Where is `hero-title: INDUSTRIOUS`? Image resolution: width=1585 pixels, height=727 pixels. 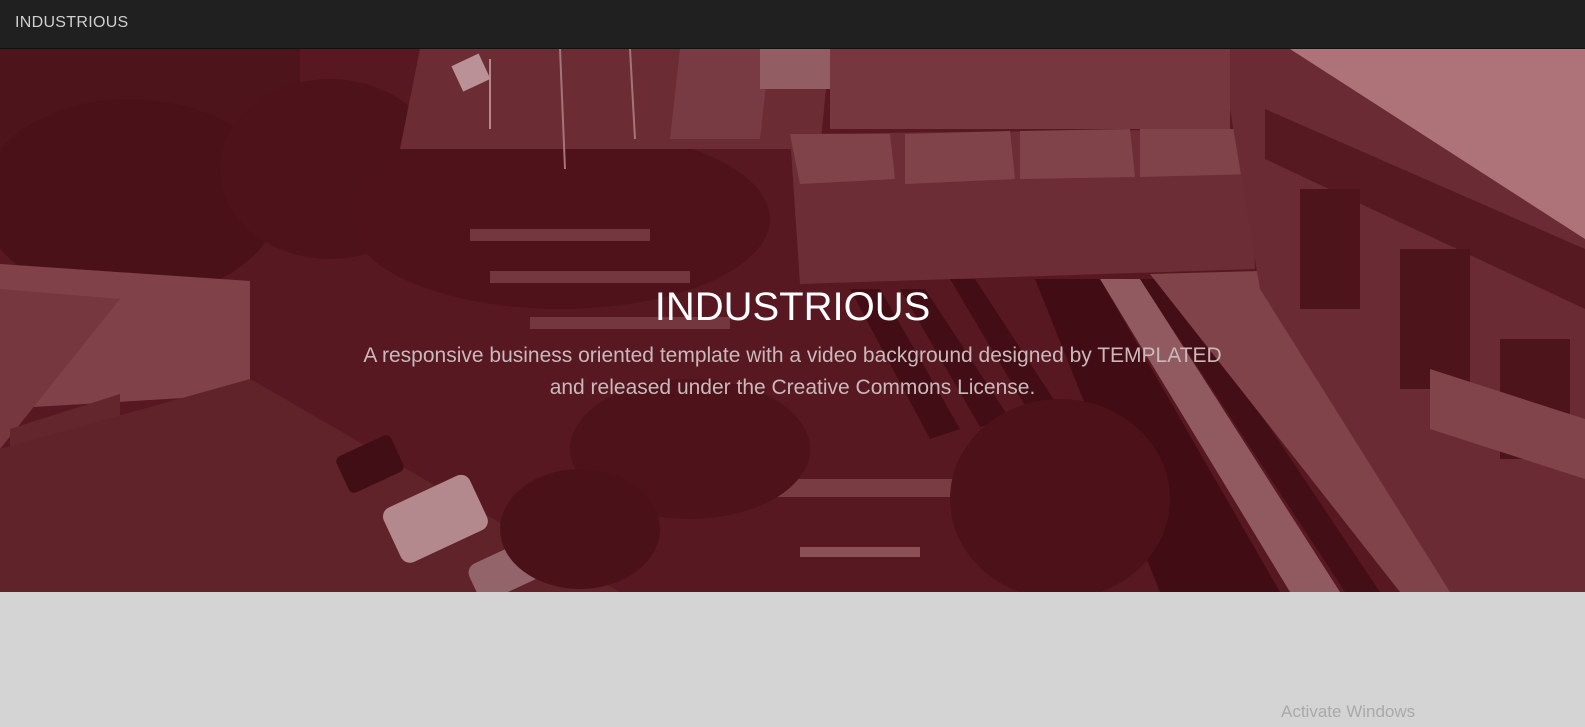
hero-title: INDUSTRIOUS is located at coordinates (792, 307).